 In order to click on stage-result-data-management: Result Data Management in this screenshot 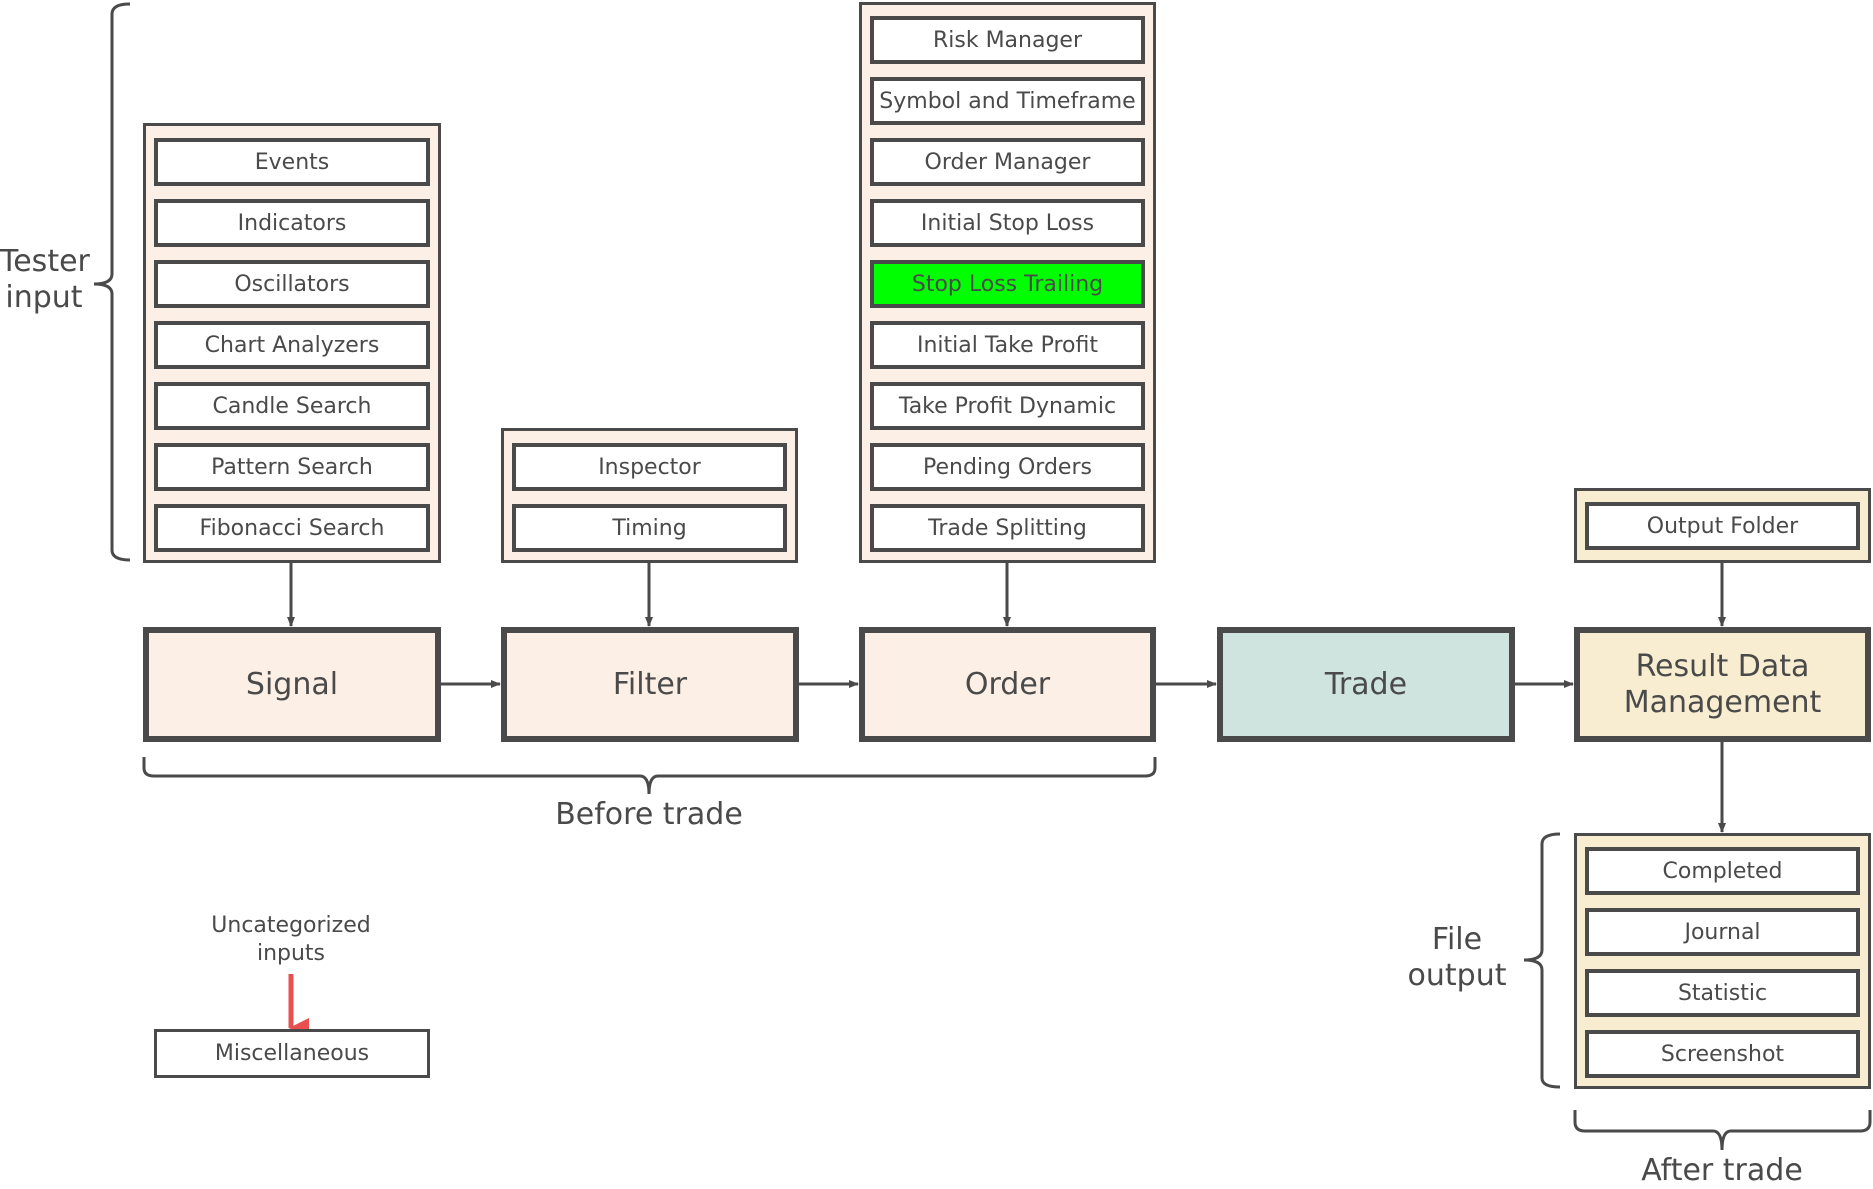, I will do `click(1722, 684)`.